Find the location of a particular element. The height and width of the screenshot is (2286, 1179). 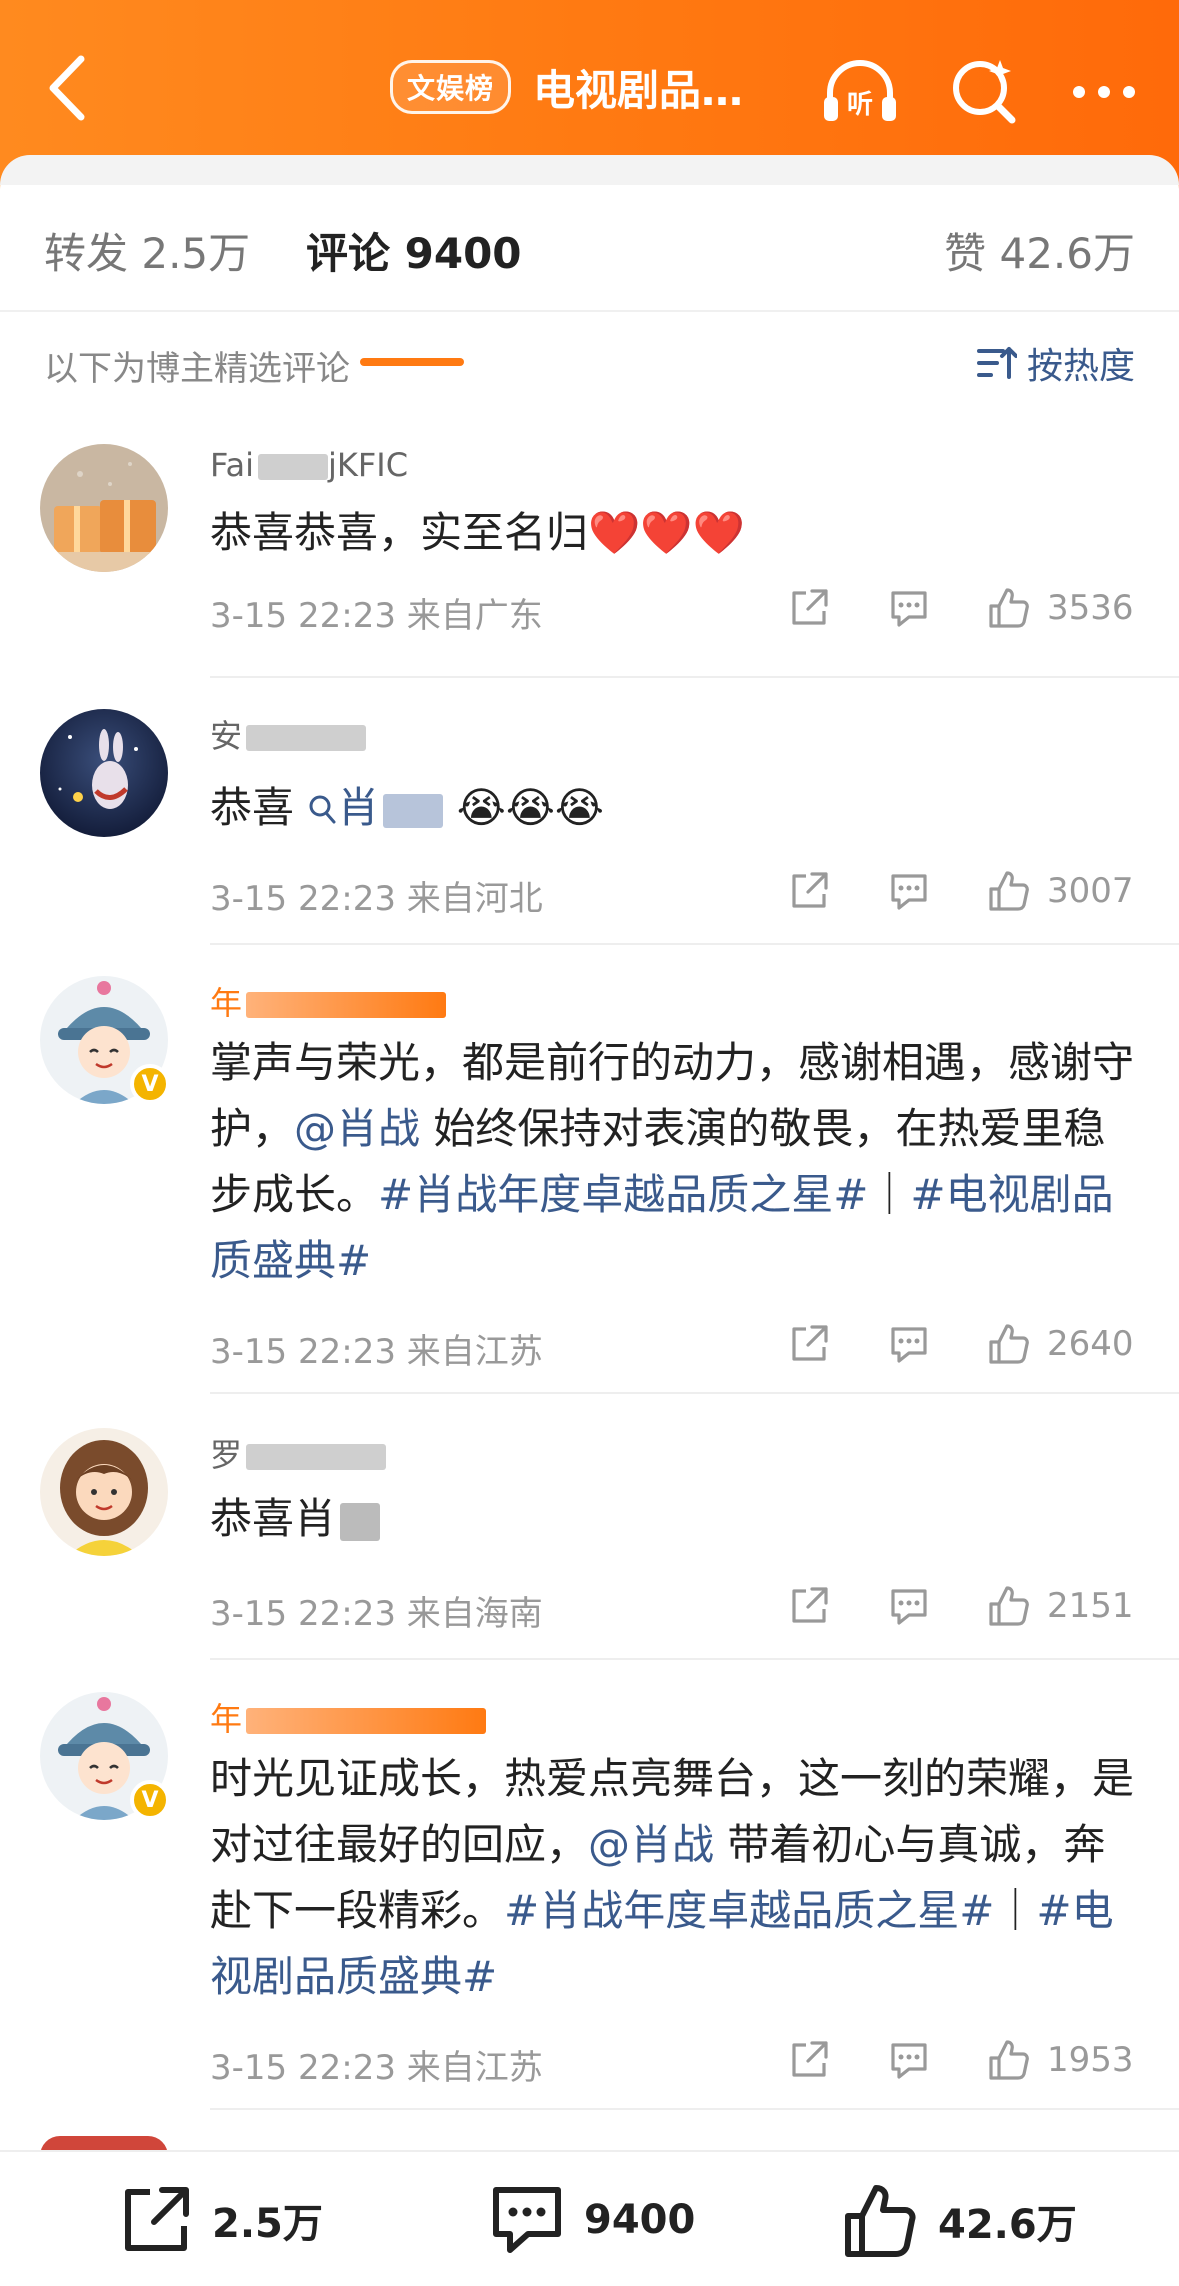

comment-text: 恭喜肖 is located at coordinates (675, 1519).